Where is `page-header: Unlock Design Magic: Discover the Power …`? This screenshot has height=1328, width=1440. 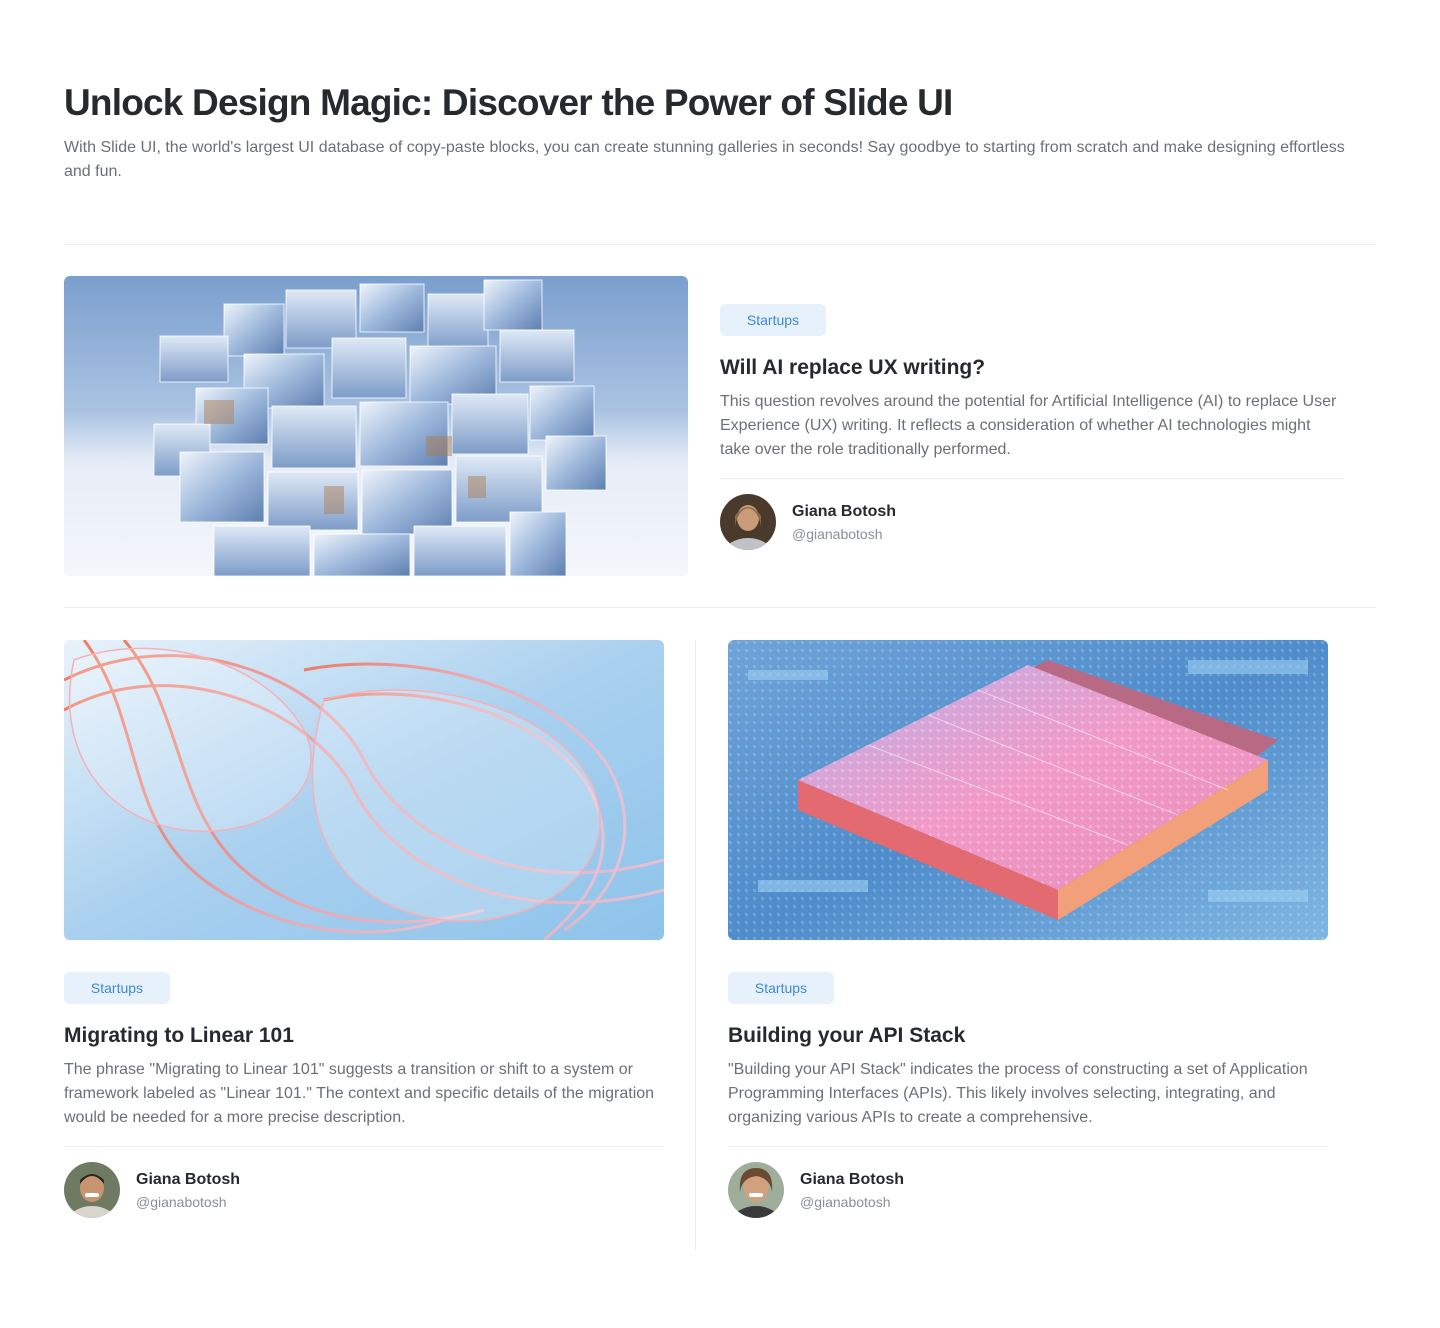 page-header: Unlock Design Magic: Discover the Power … is located at coordinates (719, 132).